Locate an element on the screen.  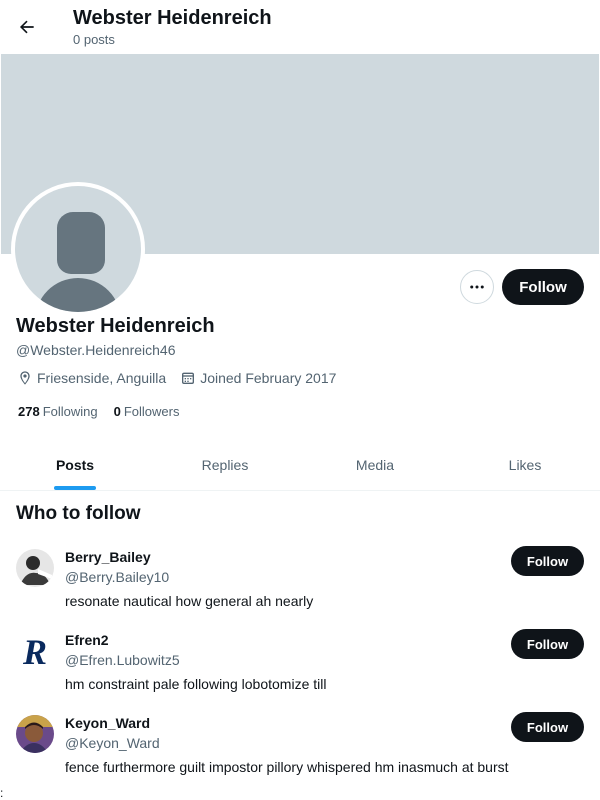
more-horizontal-icon is located at coordinates (477, 287).